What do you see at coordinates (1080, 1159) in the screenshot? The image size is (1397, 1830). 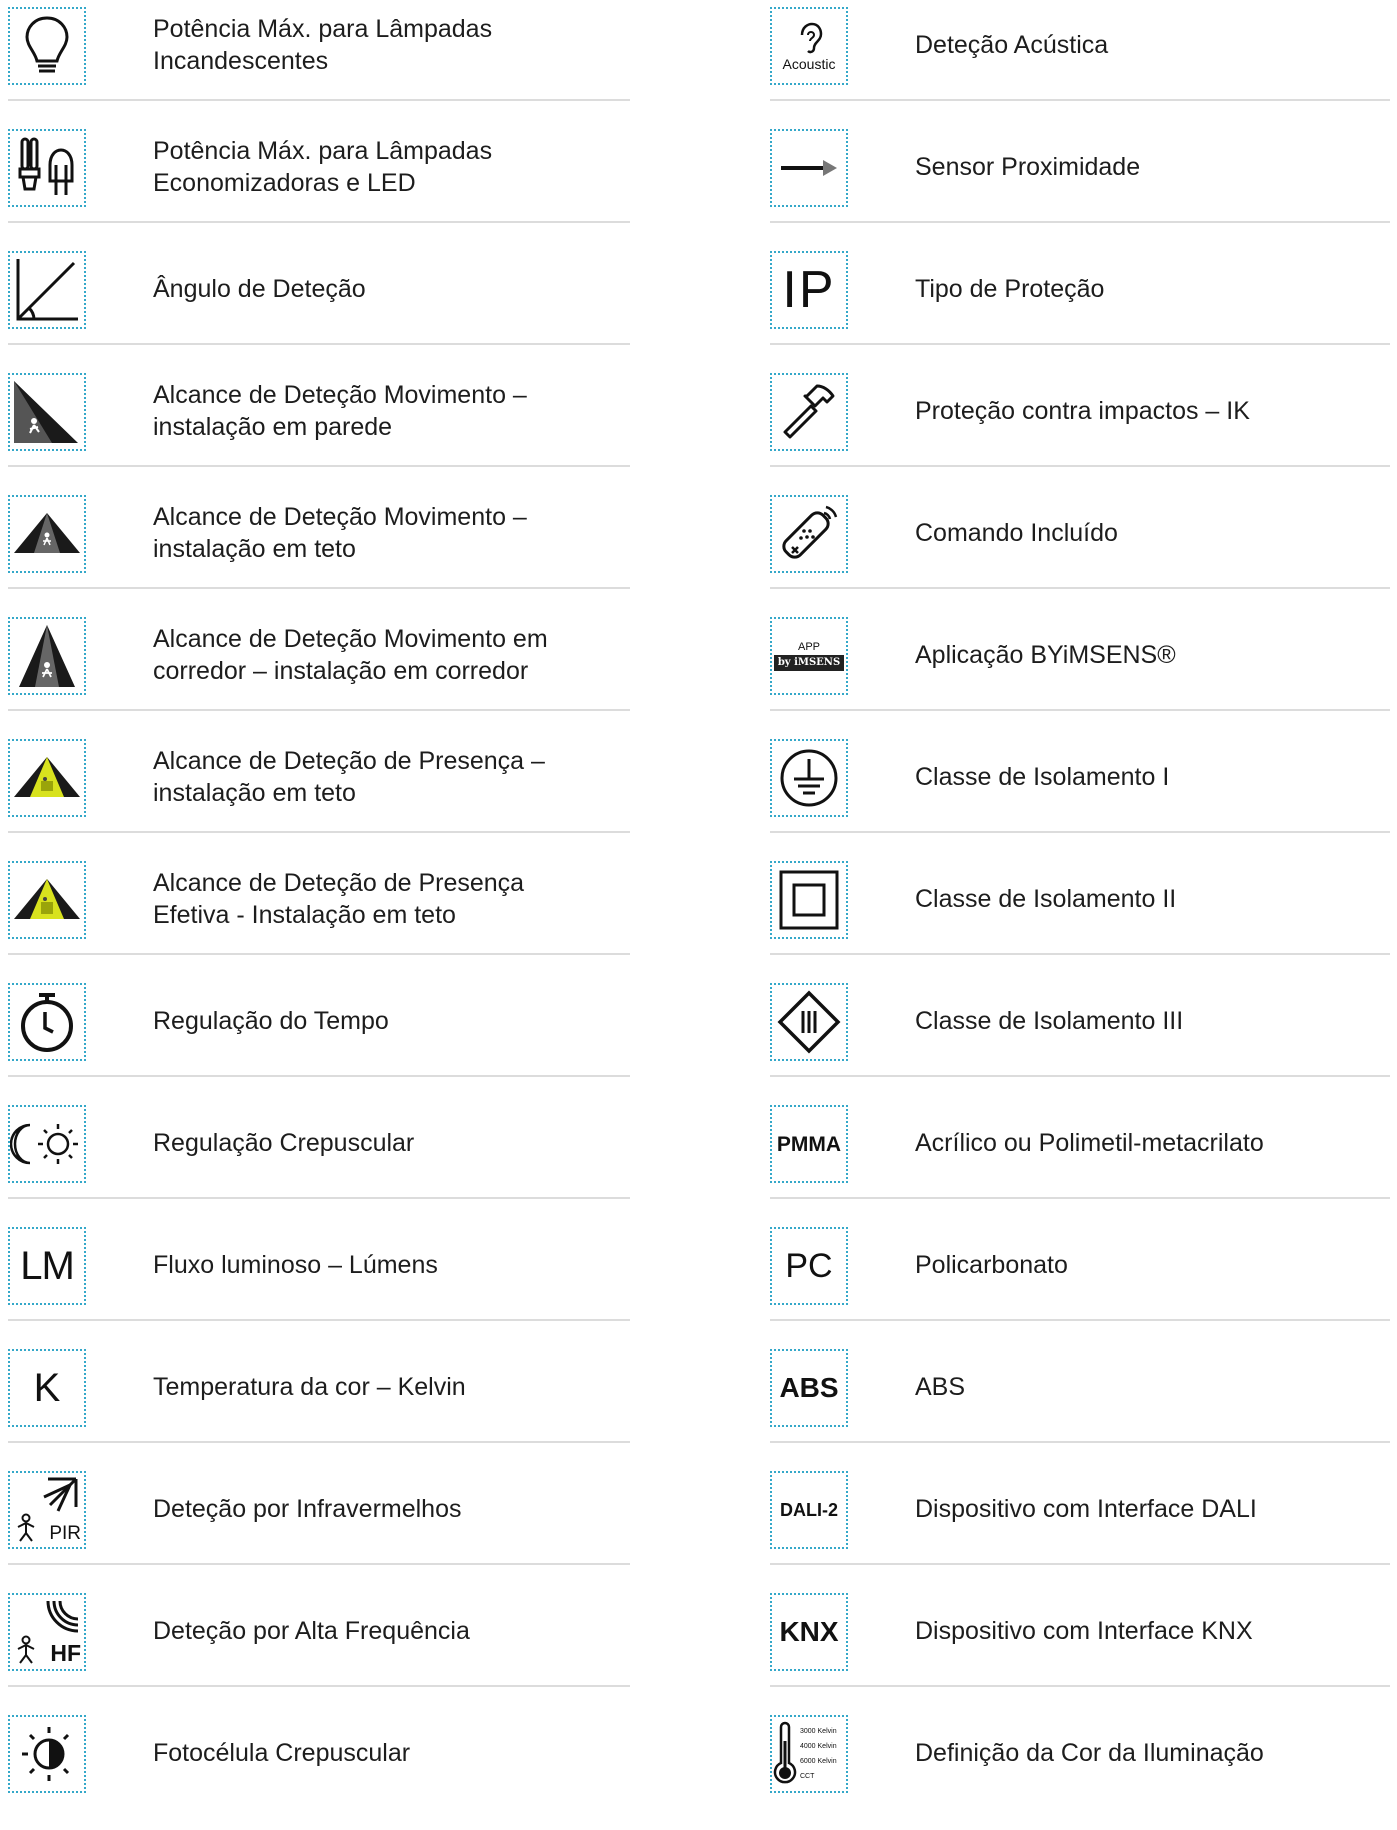 I see `legend-row: PMMA Acrílico ou Polimetil-metacrilato` at bounding box center [1080, 1159].